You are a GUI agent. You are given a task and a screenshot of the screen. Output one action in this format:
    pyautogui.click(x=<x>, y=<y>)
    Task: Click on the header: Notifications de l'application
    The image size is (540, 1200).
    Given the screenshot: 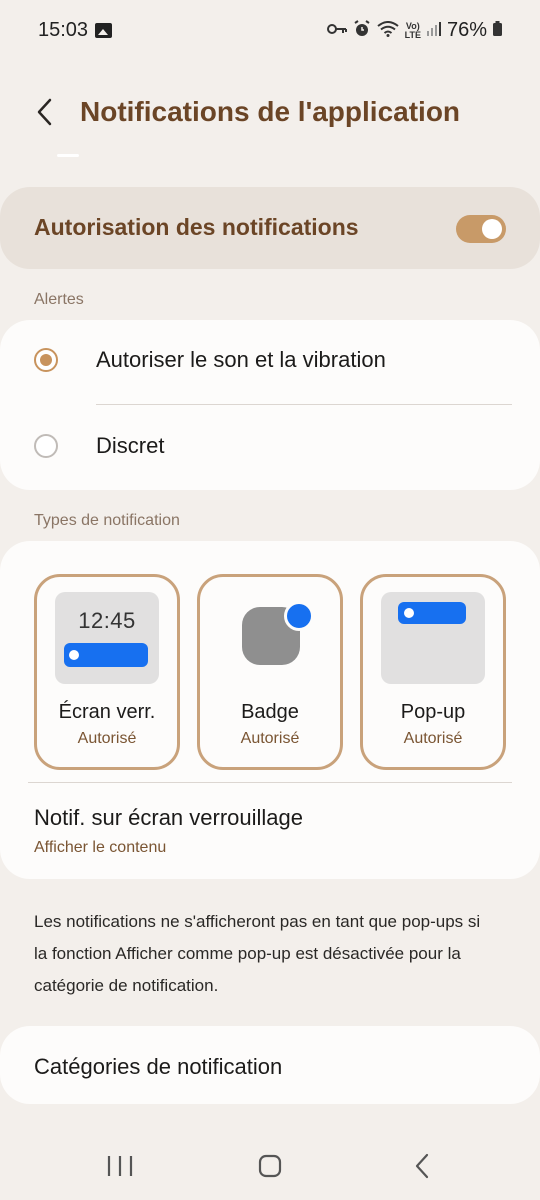 What is the action you would take?
    pyautogui.click(x=270, y=112)
    